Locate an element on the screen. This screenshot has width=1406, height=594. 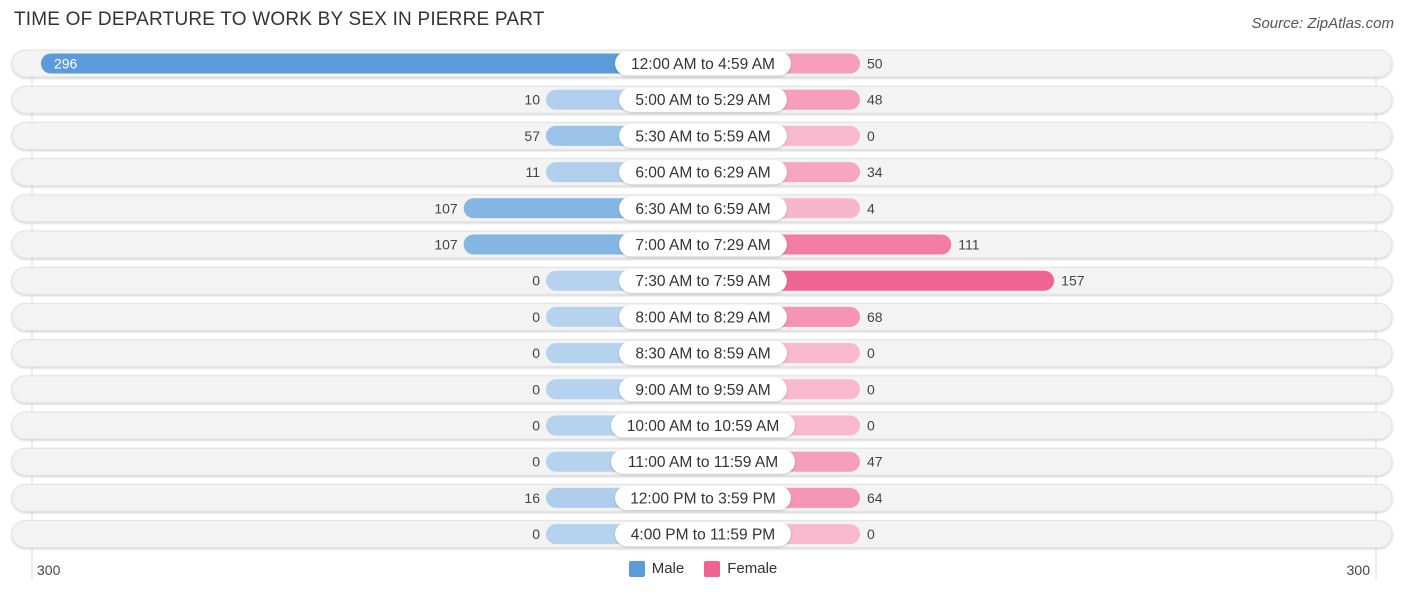
row-12: 16 64 12:00 PM to 3:59 PM is located at coordinates (702, 497).